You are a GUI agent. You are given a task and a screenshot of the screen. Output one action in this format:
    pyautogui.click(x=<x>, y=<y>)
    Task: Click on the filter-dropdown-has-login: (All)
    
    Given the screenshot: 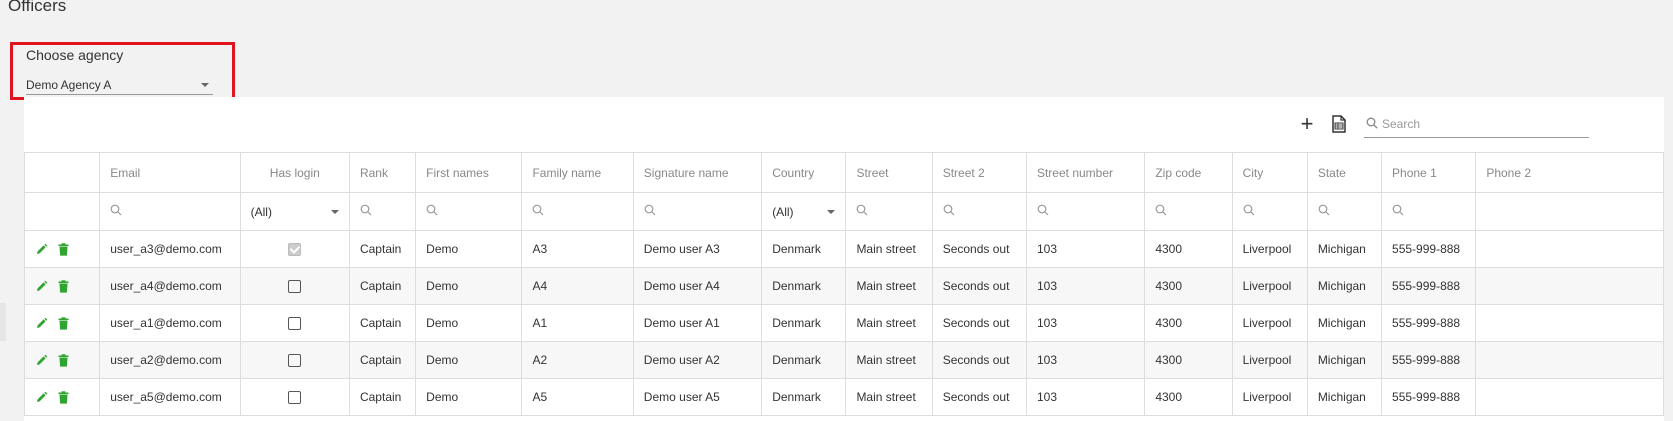 What is the action you would take?
    pyautogui.click(x=294, y=212)
    